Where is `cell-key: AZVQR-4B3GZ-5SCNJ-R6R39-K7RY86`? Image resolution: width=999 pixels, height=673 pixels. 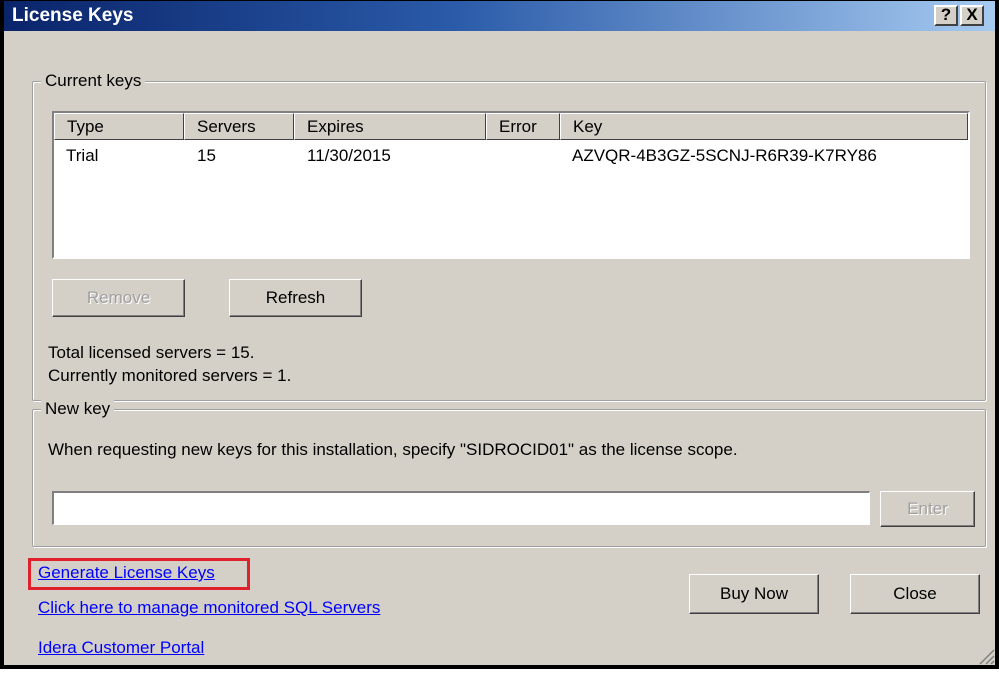 cell-key: AZVQR-4B3GZ-5SCNJ-R6R39-K7RY86 is located at coordinates (724, 155).